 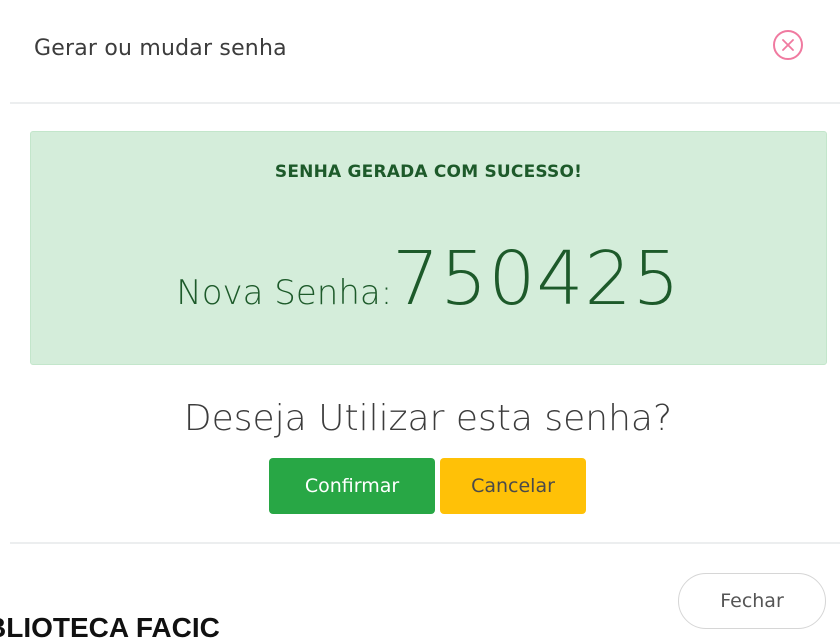 I want to click on cancel-button: Cancelar, so click(x=513, y=486).